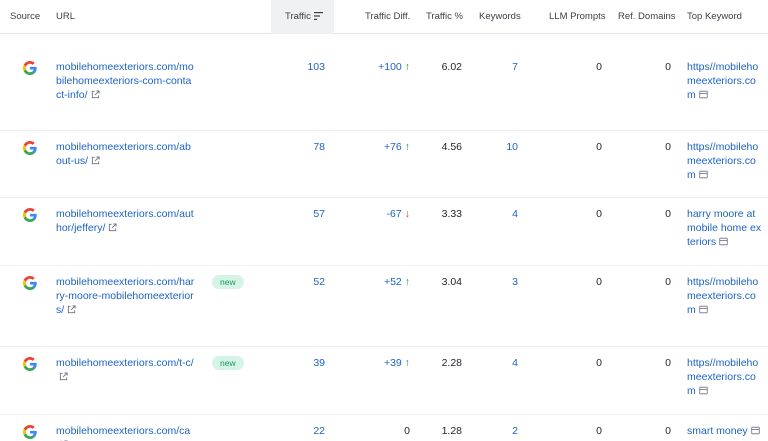  Describe the element at coordinates (297, 431) in the screenshot. I see `traffic-value: 22` at that location.